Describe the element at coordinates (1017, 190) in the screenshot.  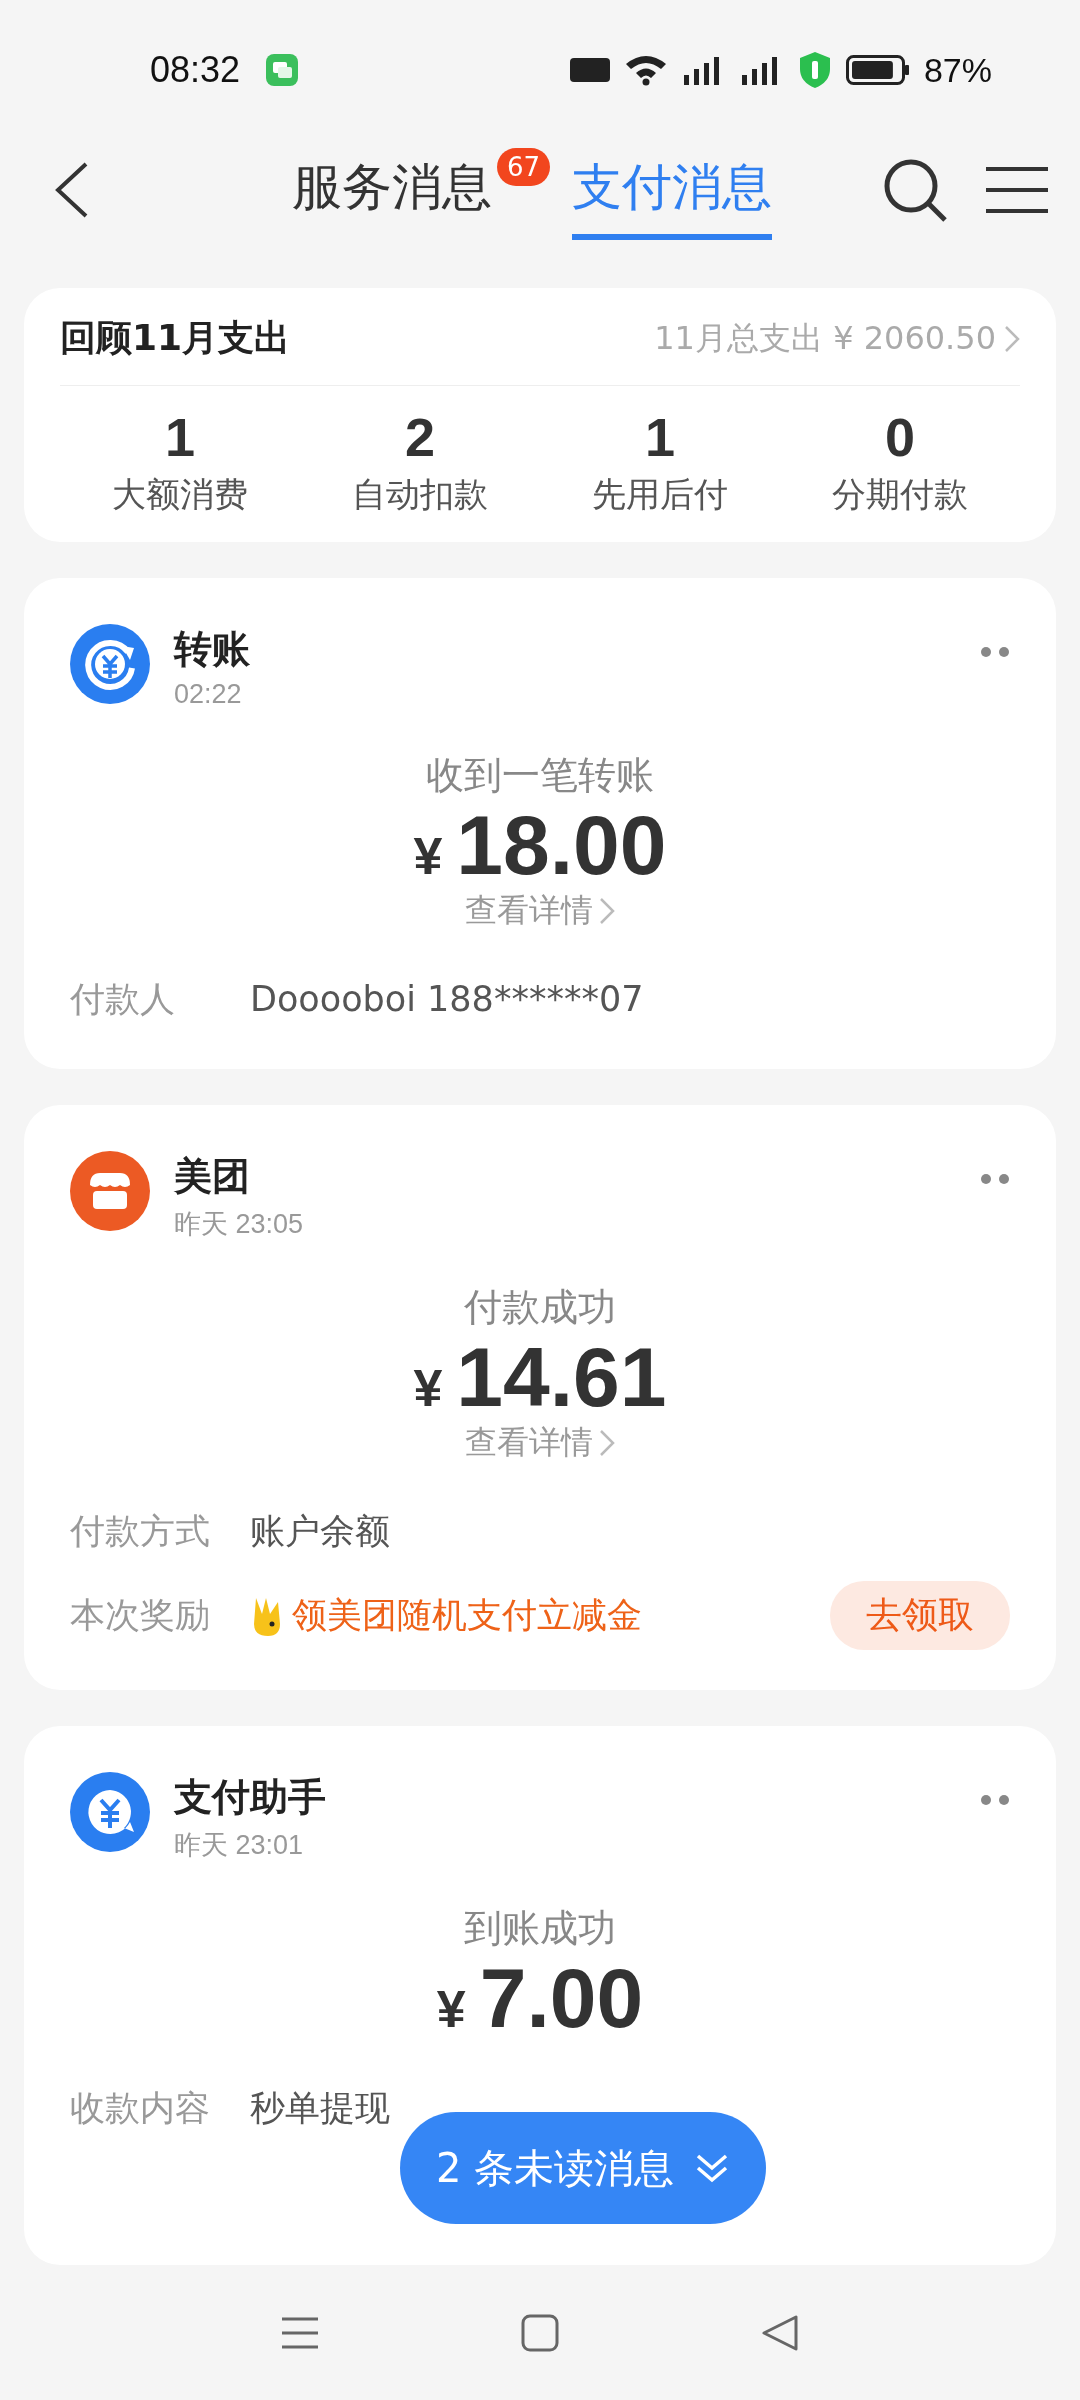
I see `menu-icon` at that location.